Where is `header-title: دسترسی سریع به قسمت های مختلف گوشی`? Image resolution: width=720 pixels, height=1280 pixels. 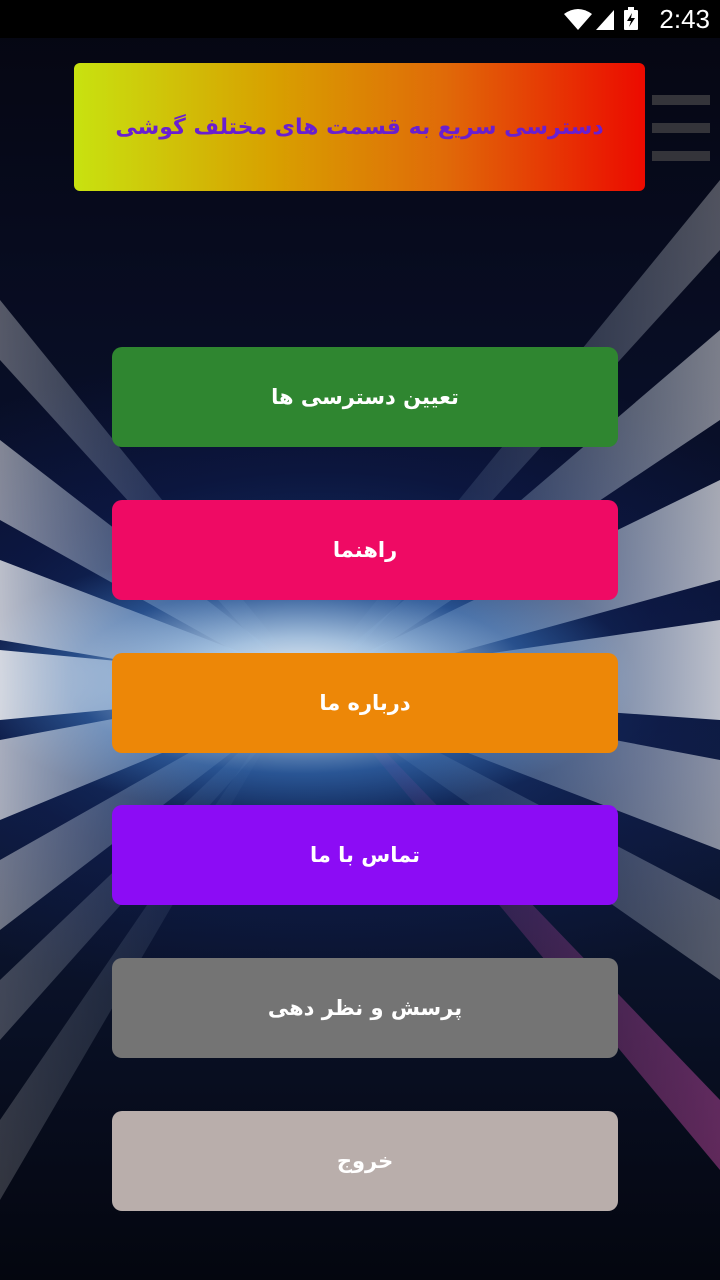
header-title: دسترسی سریع به قسمت های مختلف گوشی is located at coordinates (359, 127).